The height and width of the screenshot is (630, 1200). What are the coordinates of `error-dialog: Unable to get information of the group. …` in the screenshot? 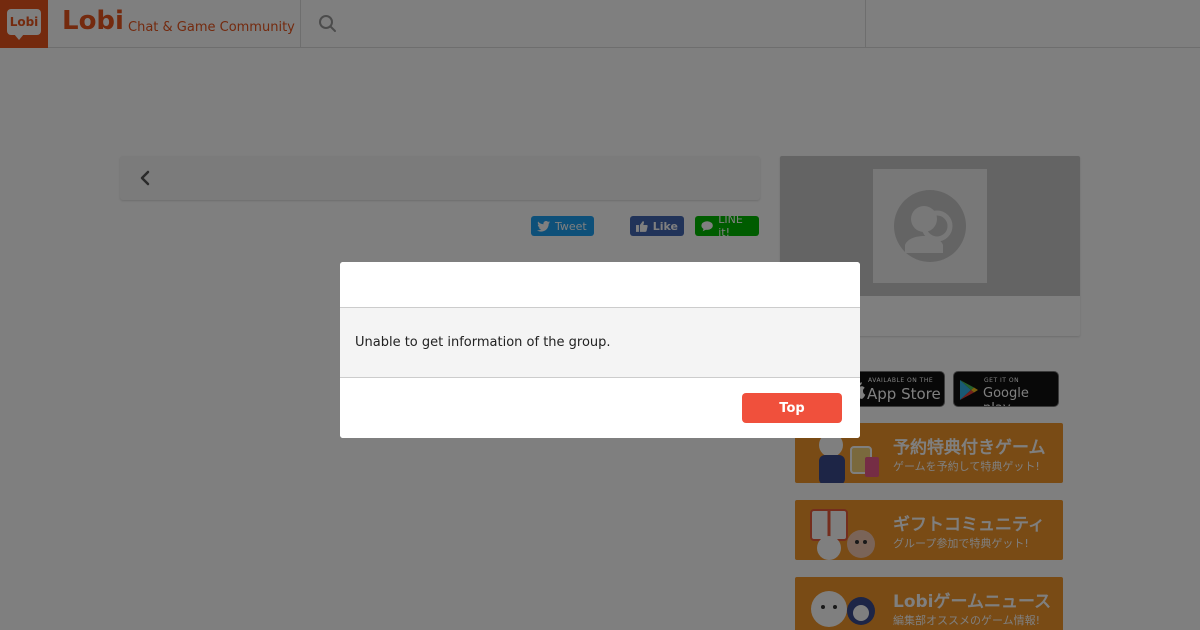 It's located at (600, 350).